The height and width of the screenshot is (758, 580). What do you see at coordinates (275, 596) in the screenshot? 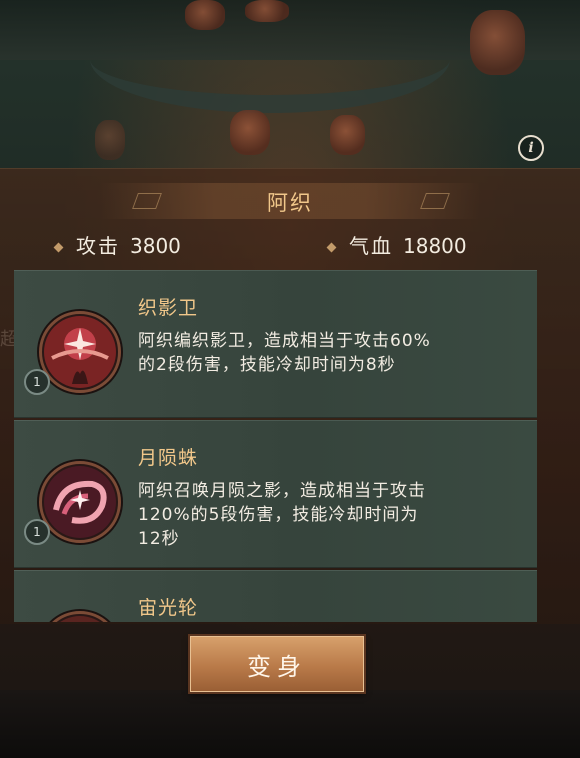
I see `skill-card: 宙光轮` at bounding box center [275, 596].